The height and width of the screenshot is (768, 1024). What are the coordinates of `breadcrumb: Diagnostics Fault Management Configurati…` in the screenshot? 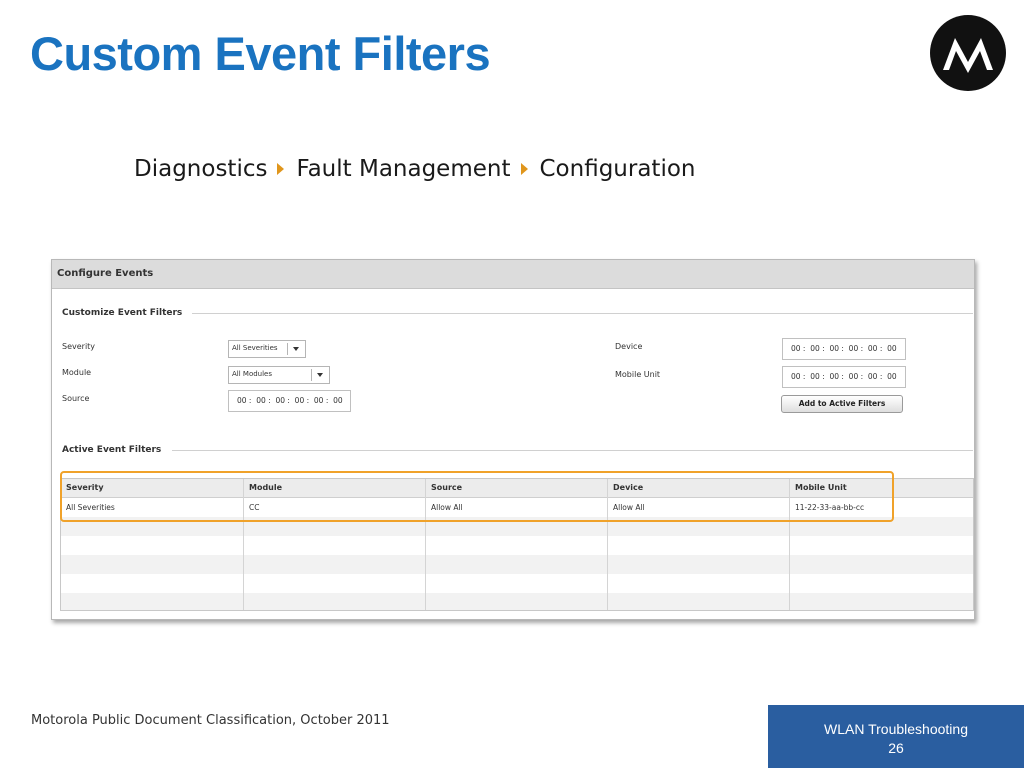 It's located at (414, 169).